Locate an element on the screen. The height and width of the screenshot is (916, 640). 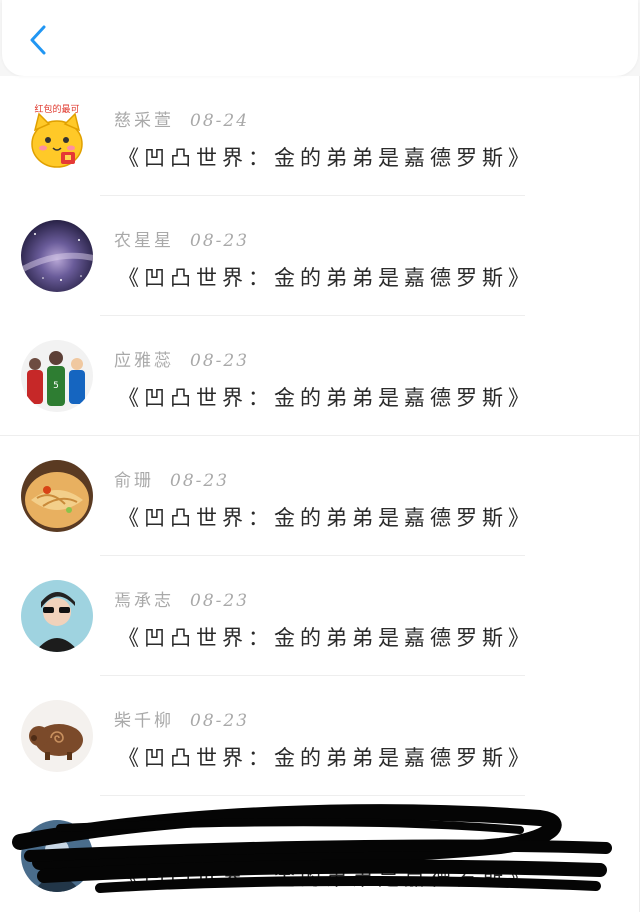
comment-meta: 俞珊 08-23 is located at coordinates (171, 478).